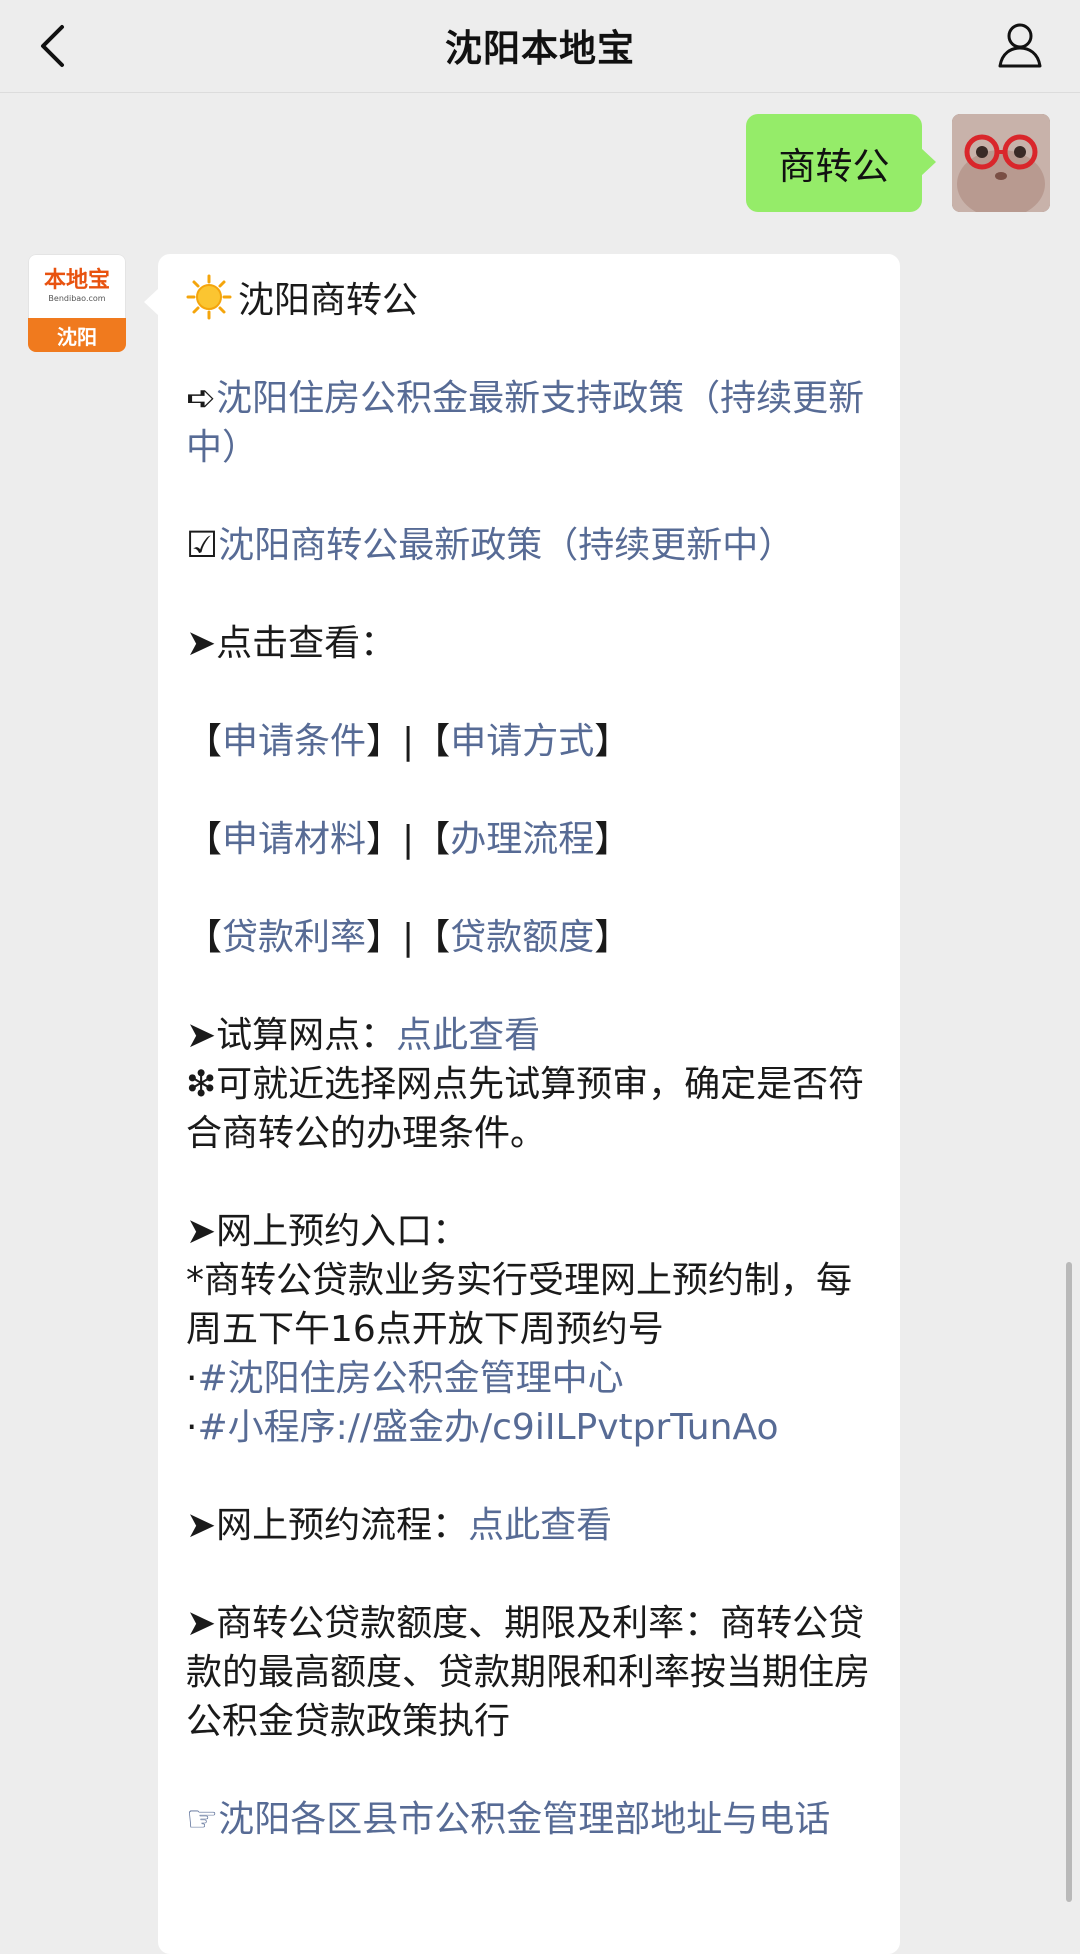 Image resolution: width=1080 pixels, height=1954 pixels. What do you see at coordinates (76, 280) in the screenshot?
I see `logo-text: 本地宝` at bounding box center [76, 280].